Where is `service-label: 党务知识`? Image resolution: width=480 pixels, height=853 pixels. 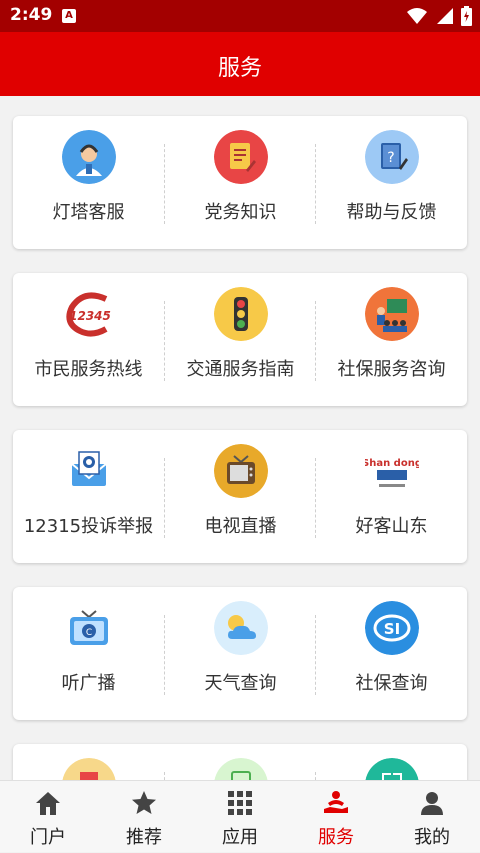 service-label: 党务知识 is located at coordinates (240, 212).